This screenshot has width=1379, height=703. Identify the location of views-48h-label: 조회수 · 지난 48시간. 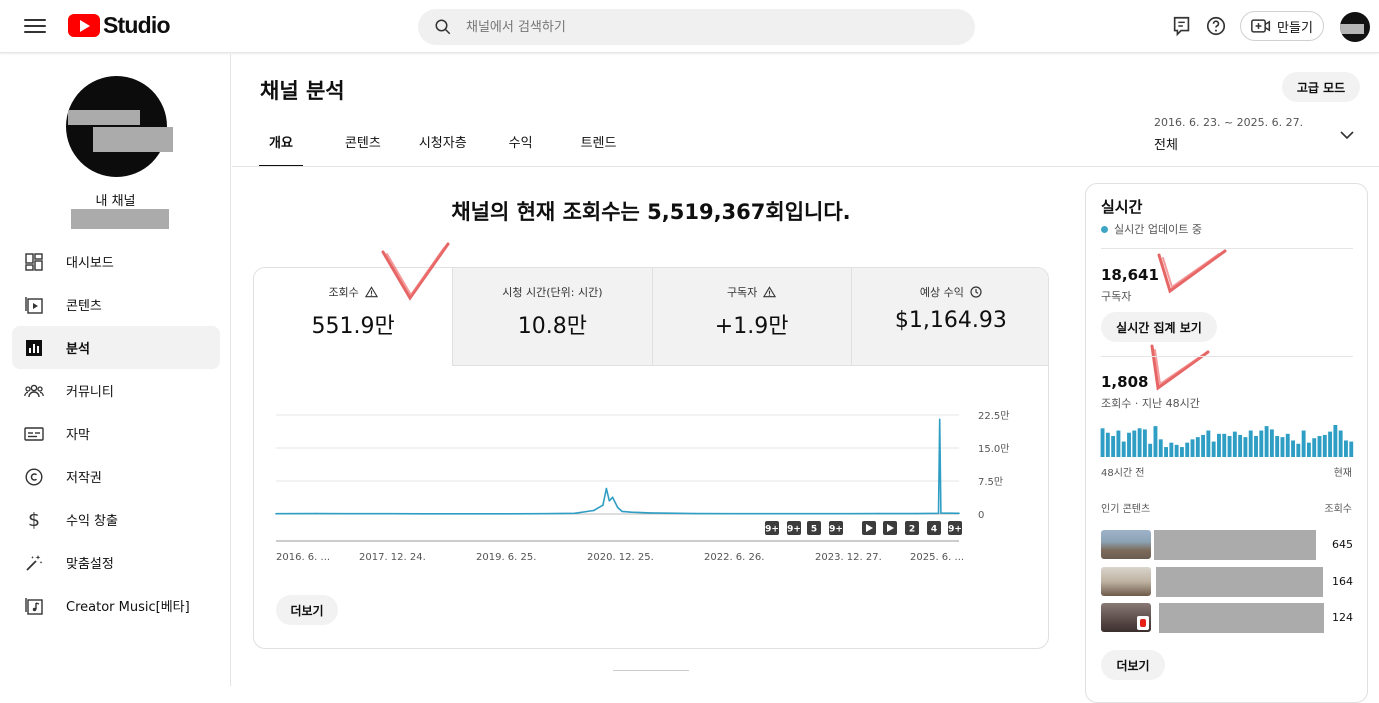
(1150, 403).